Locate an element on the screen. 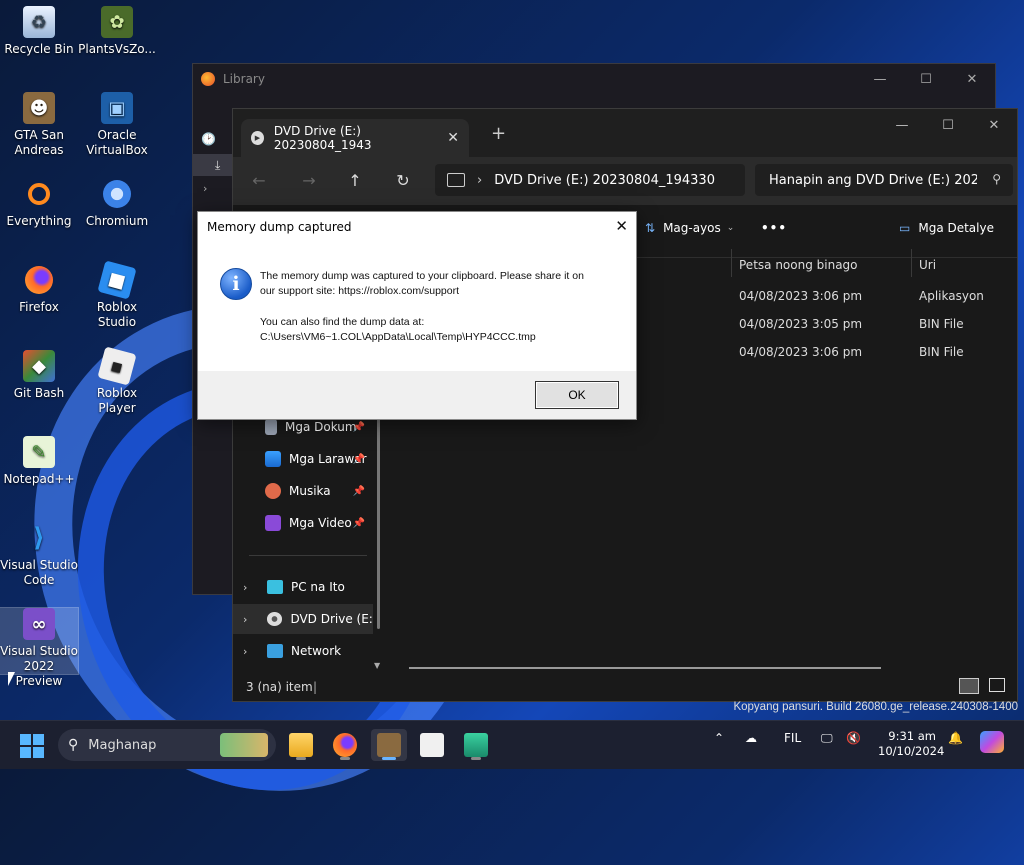  tag-icon: › is located at coordinates (205, 188).